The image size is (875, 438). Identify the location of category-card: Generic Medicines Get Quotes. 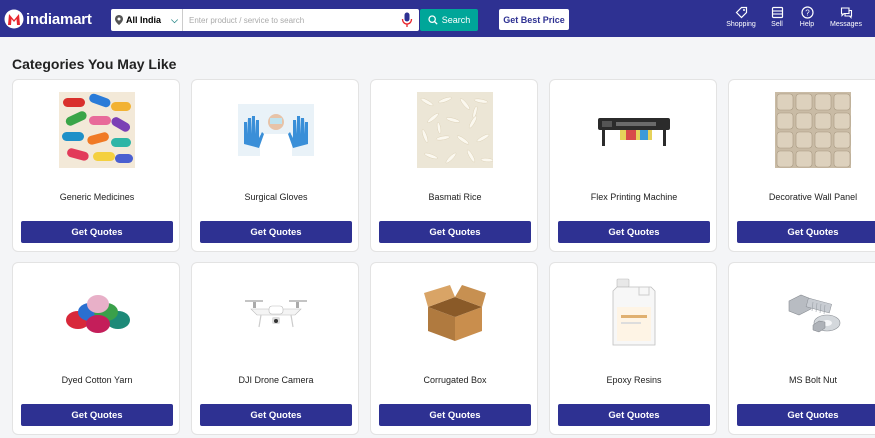
(96, 165).